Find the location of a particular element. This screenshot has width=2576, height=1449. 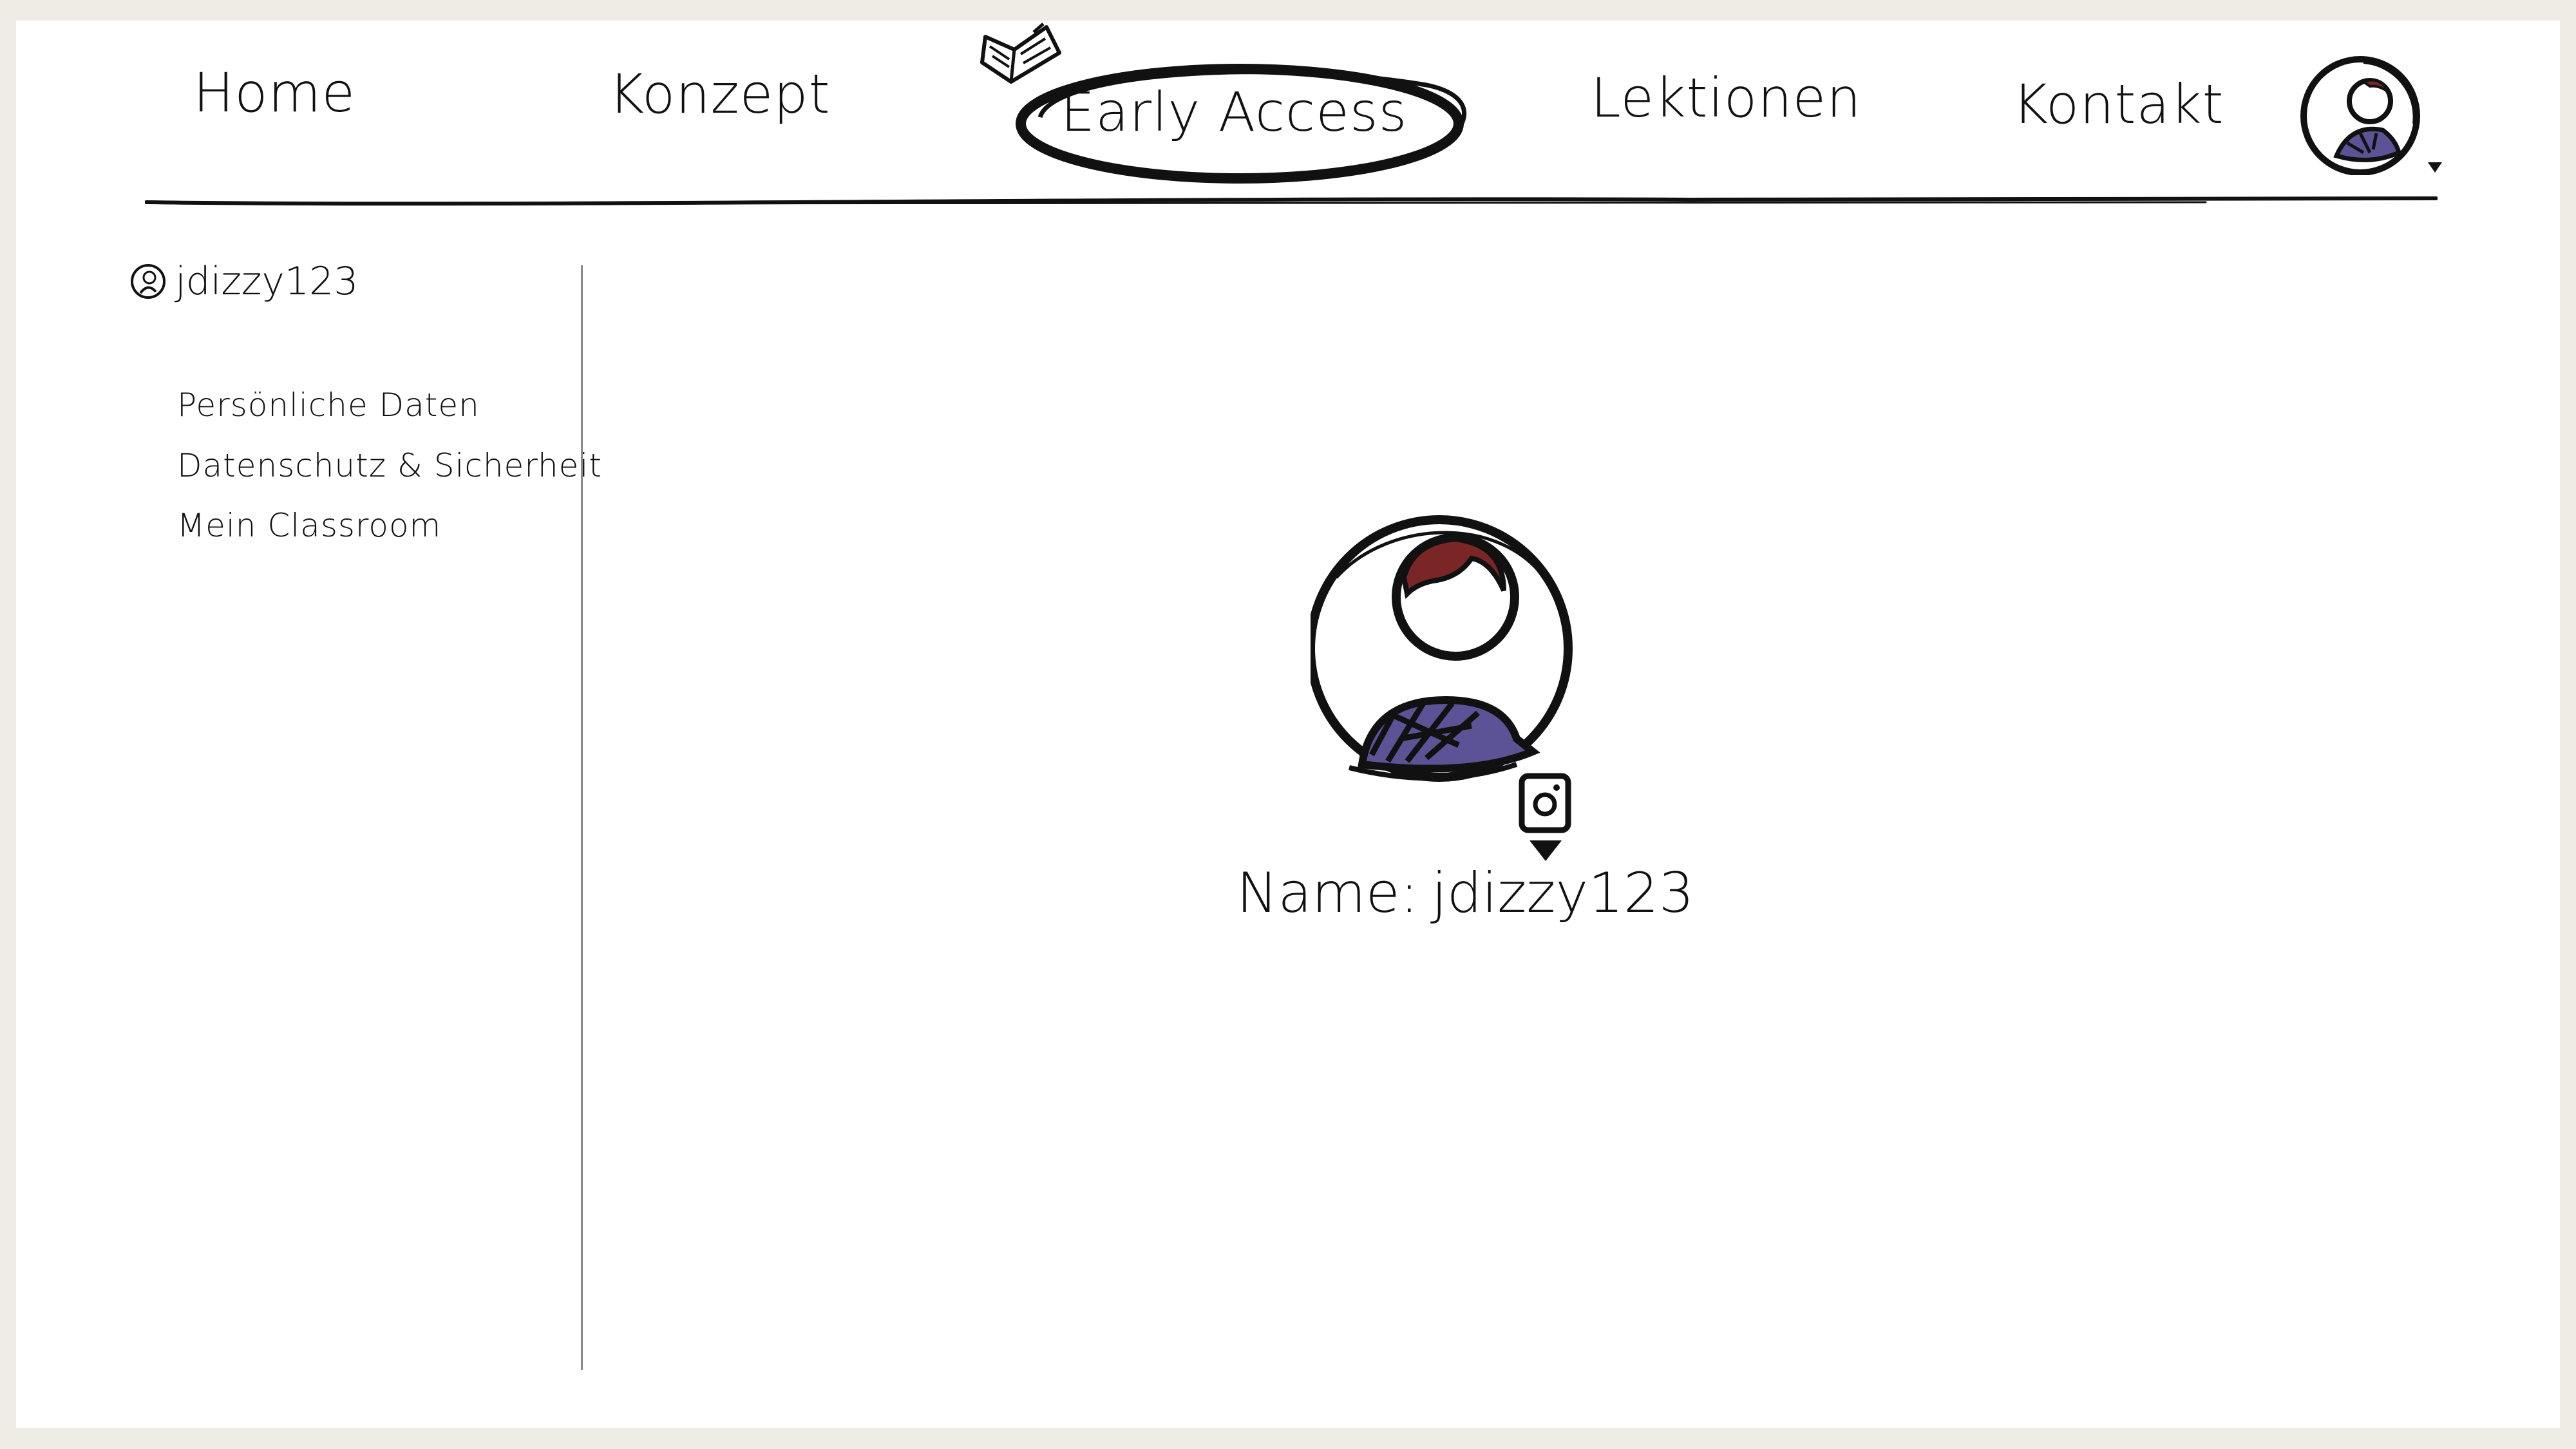

nav-early-access: Early Access is located at coordinates (1226, 103).